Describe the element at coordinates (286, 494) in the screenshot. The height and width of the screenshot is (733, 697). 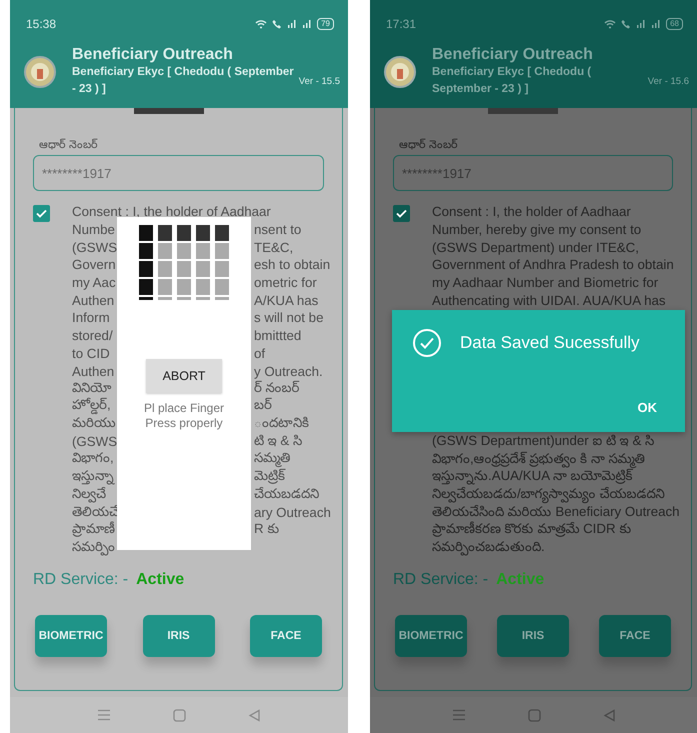
I see `consent-text: చేయబడదని` at that location.